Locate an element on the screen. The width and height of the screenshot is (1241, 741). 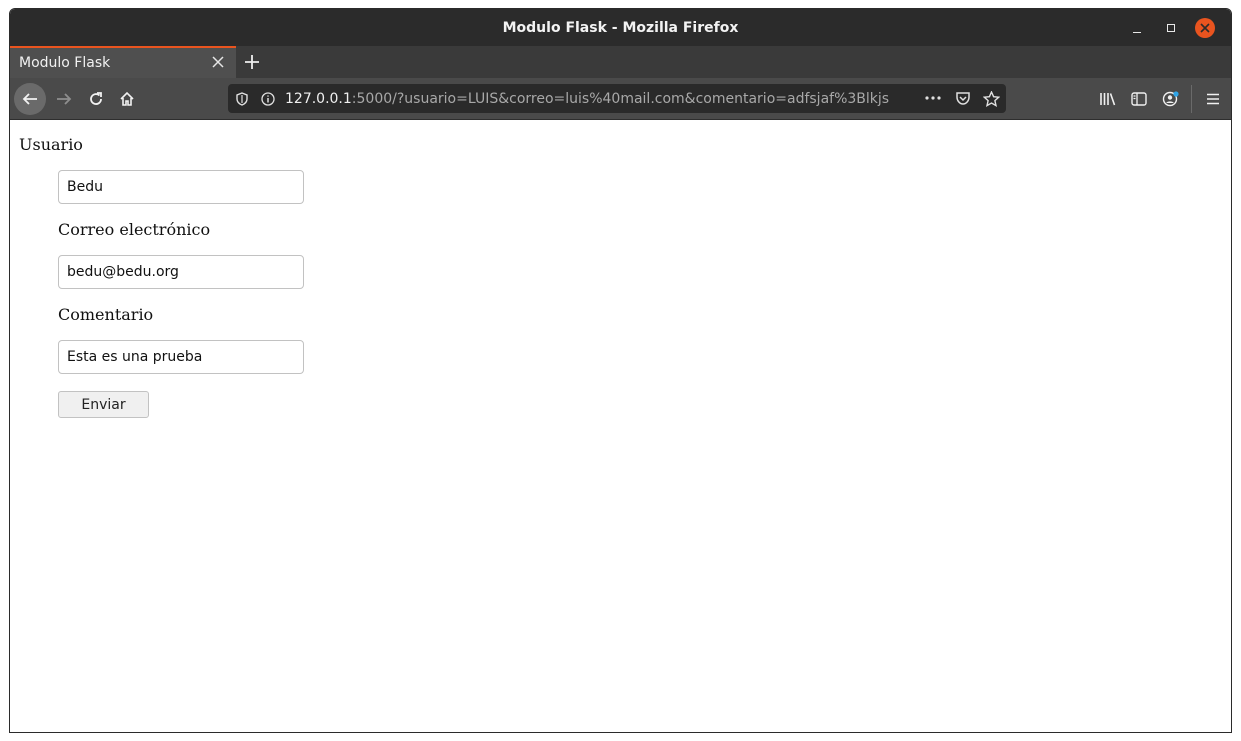
reload-icon is located at coordinates (96, 98).